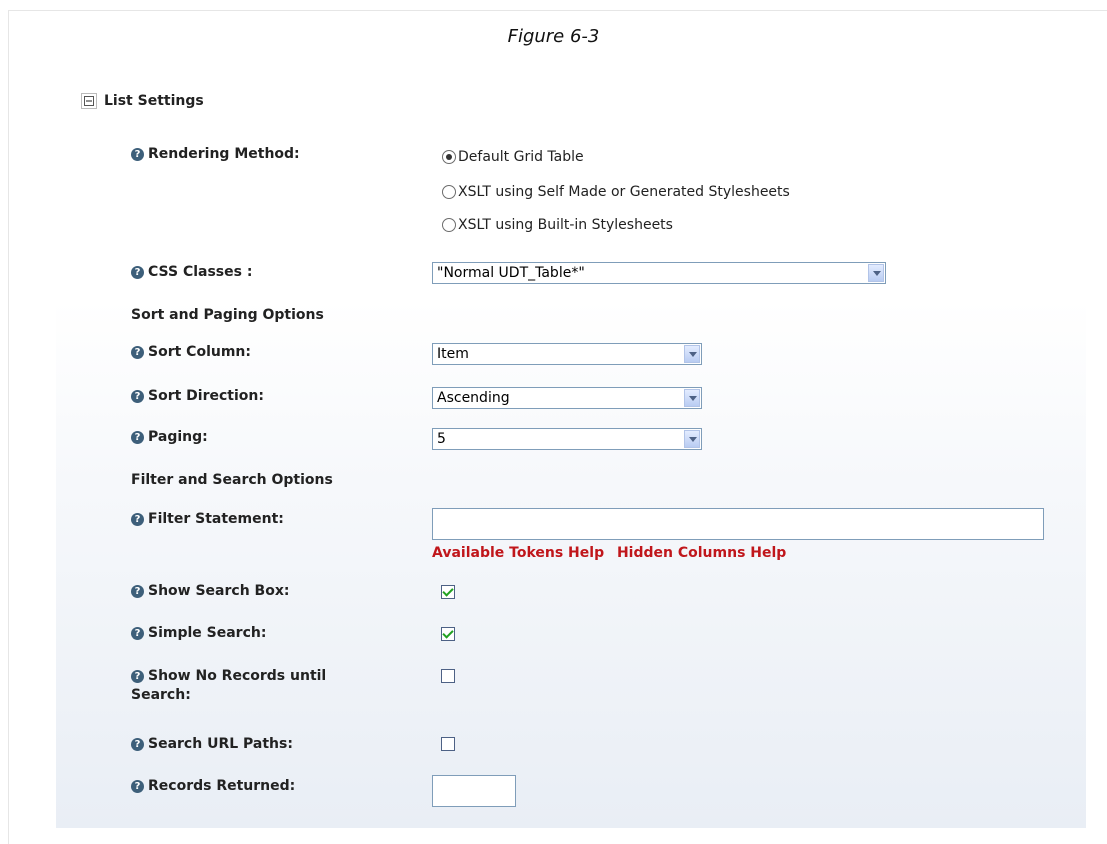  I want to click on show-no-records-label: ? Show No Records until Search:, so click(228, 686).